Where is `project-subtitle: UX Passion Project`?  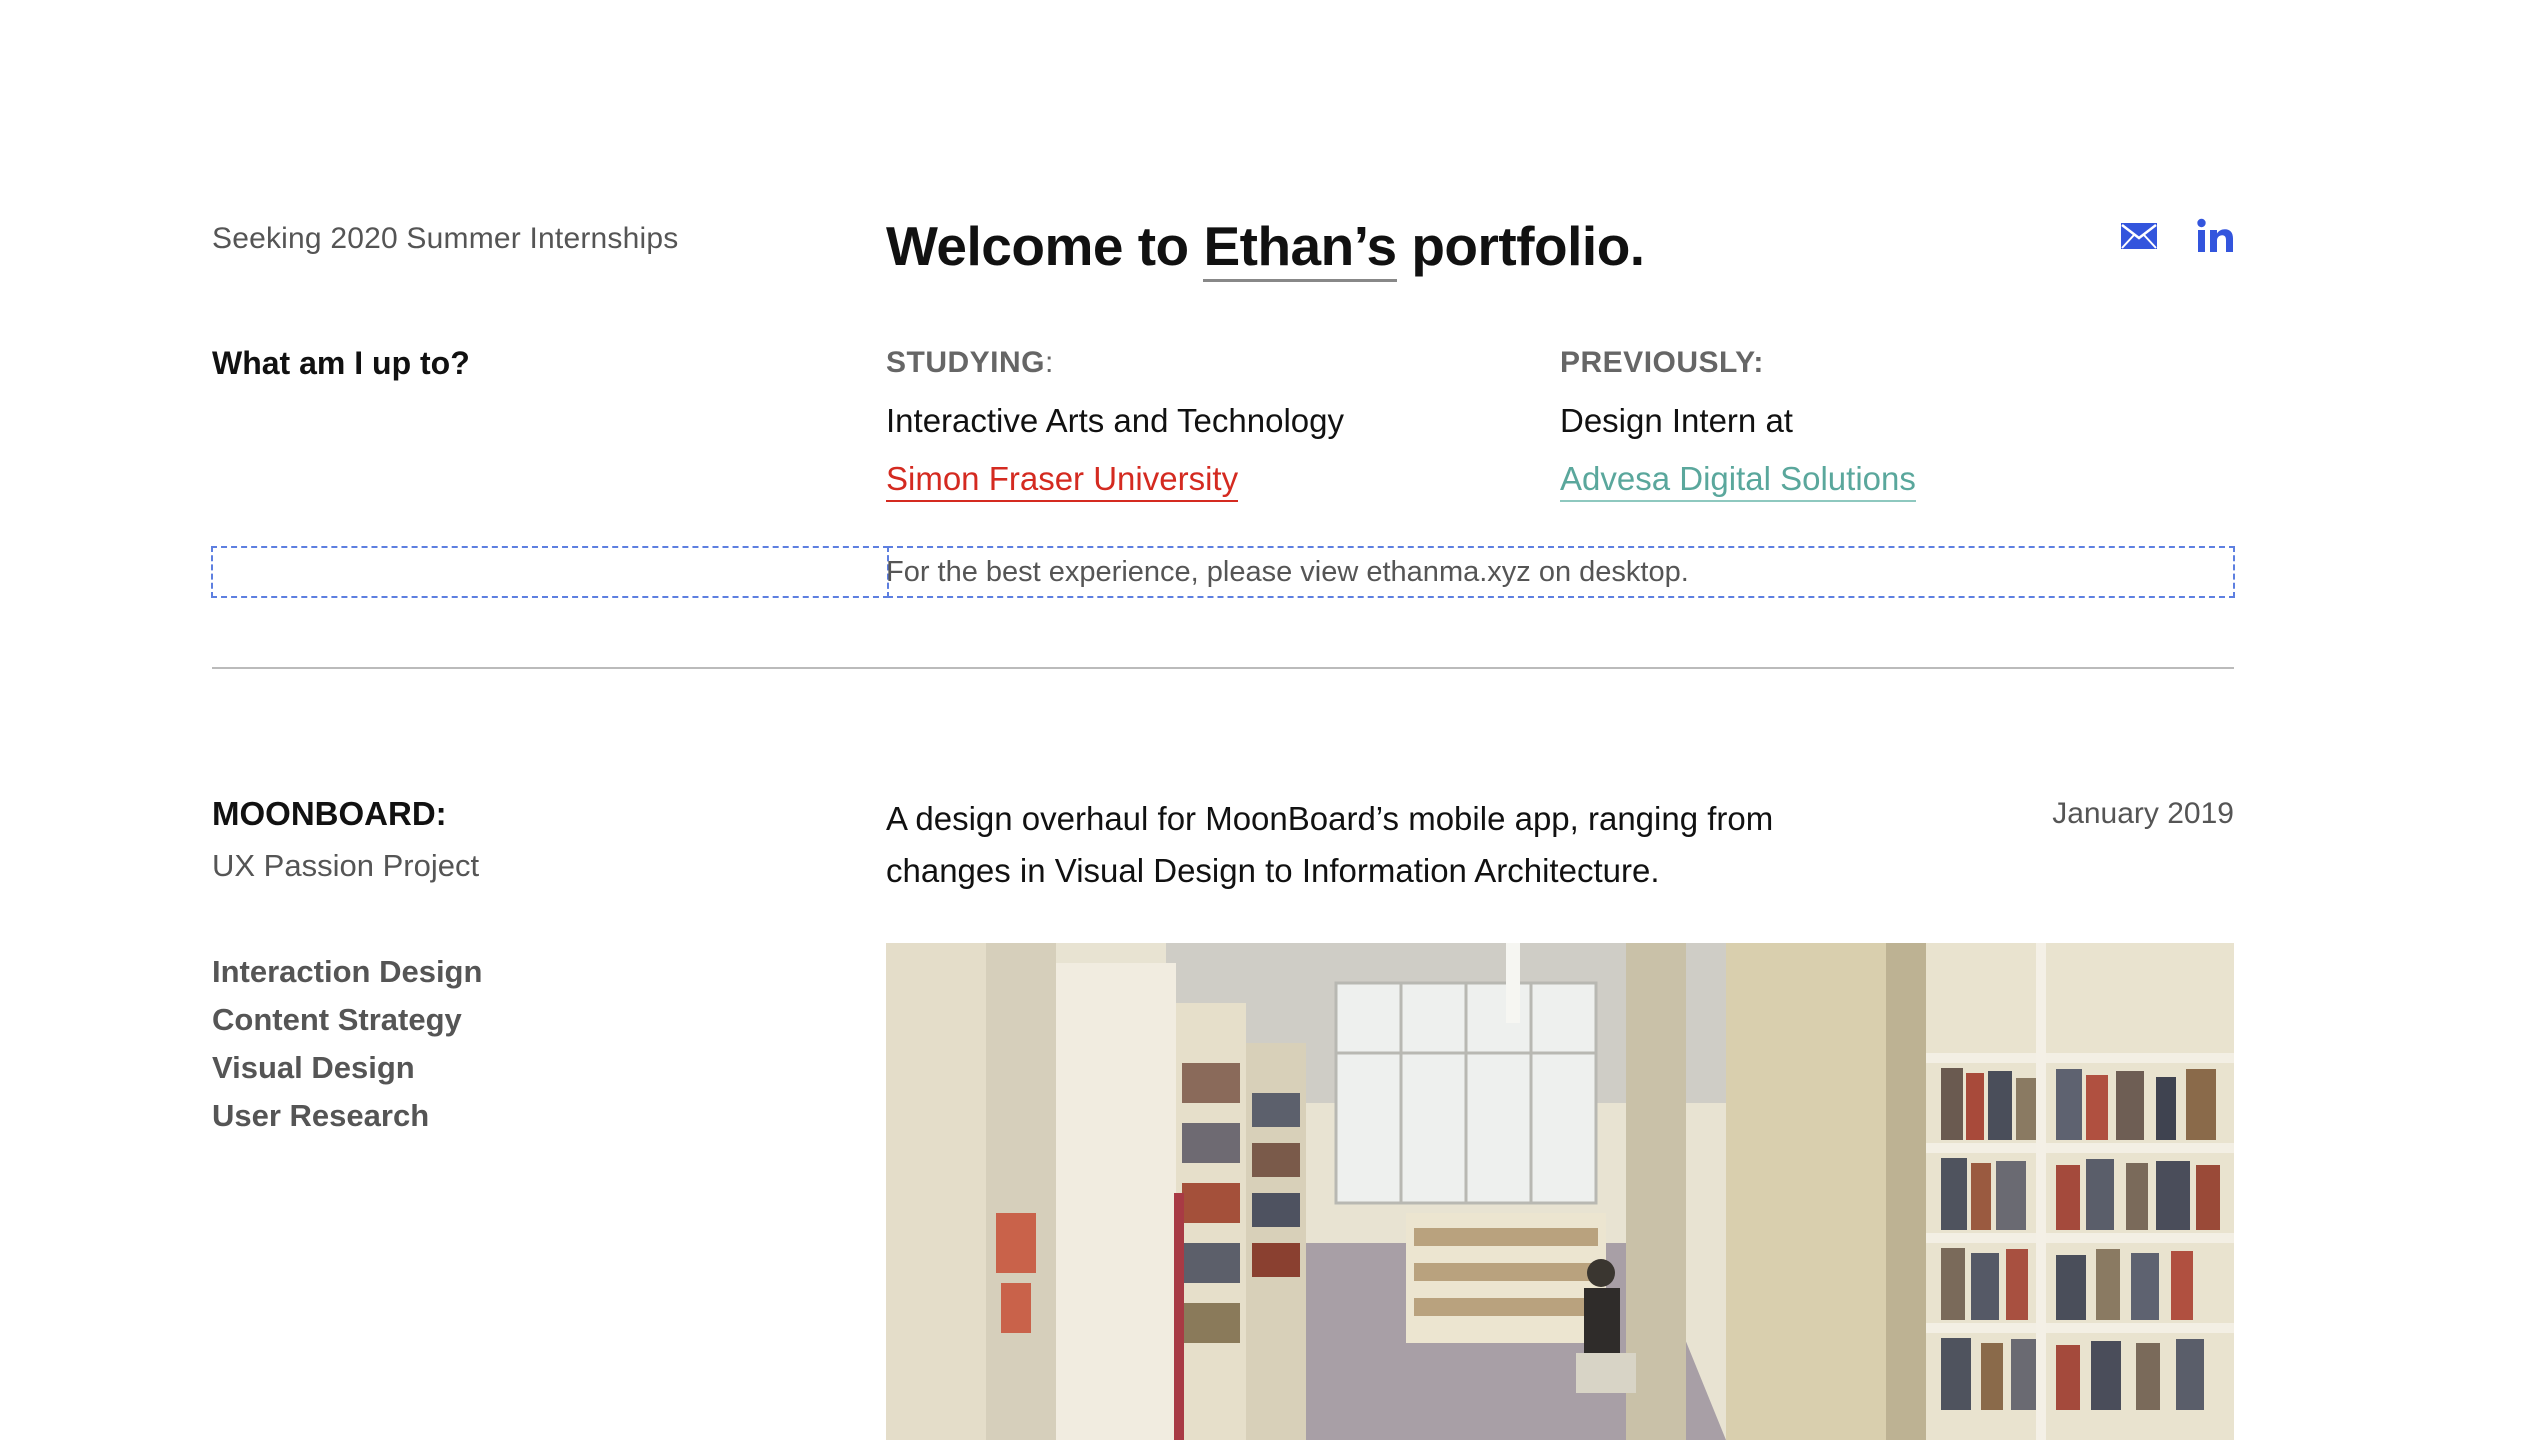
project-subtitle: UX Passion Project is located at coordinates (346, 865).